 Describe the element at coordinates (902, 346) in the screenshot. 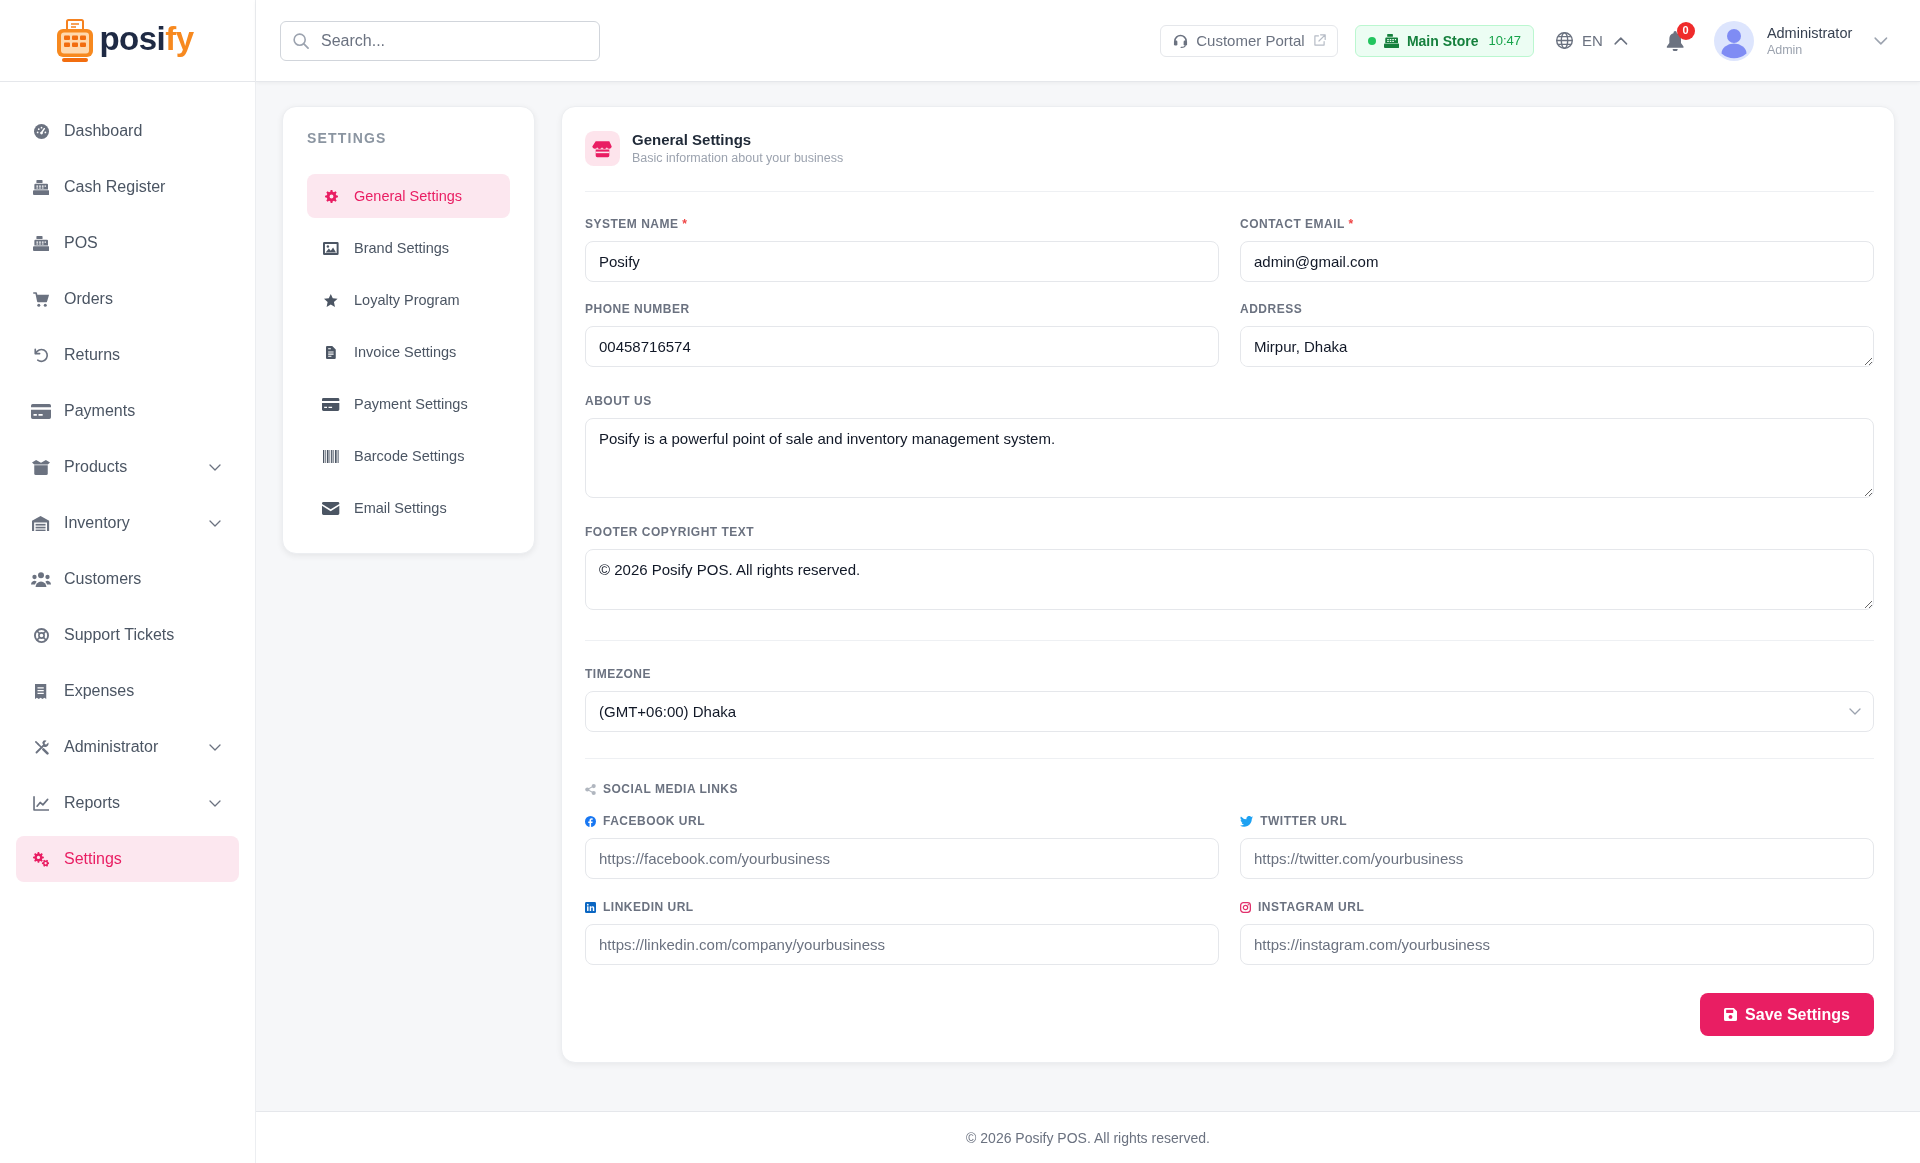

I see `text-field: 00458716574` at that location.